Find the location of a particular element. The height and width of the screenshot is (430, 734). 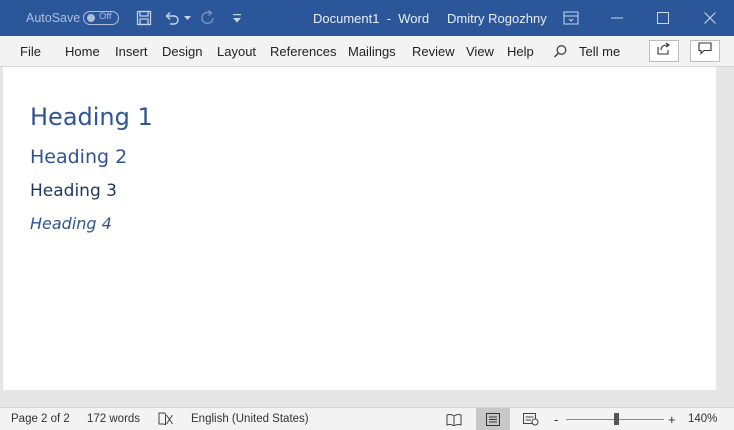

word-count: 172 words is located at coordinates (113, 419).